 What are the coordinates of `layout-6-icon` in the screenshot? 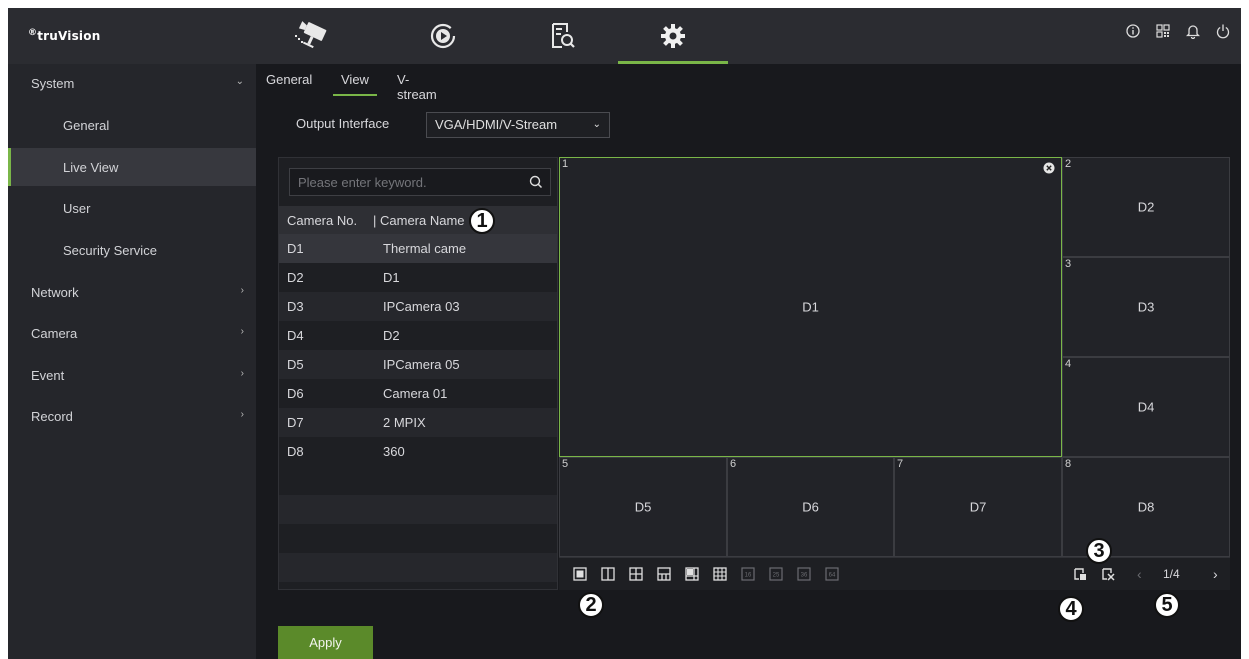 It's located at (664, 574).